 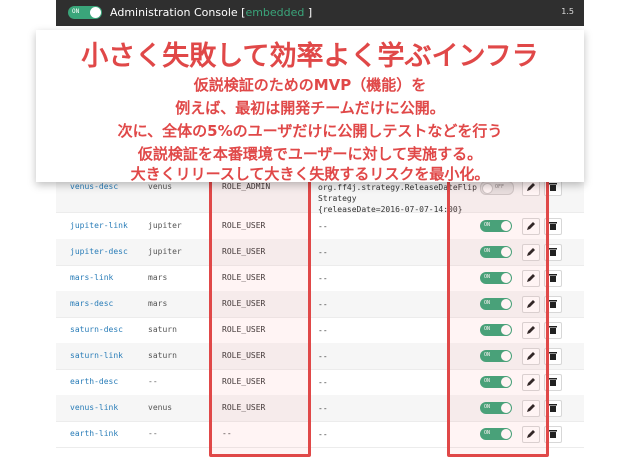 What do you see at coordinates (310, 154) in the screenshot?
I see `overlay-line-4: 仮説検証を本番環境でユーザーに対して実施する。` at bounding box center [310, 154].